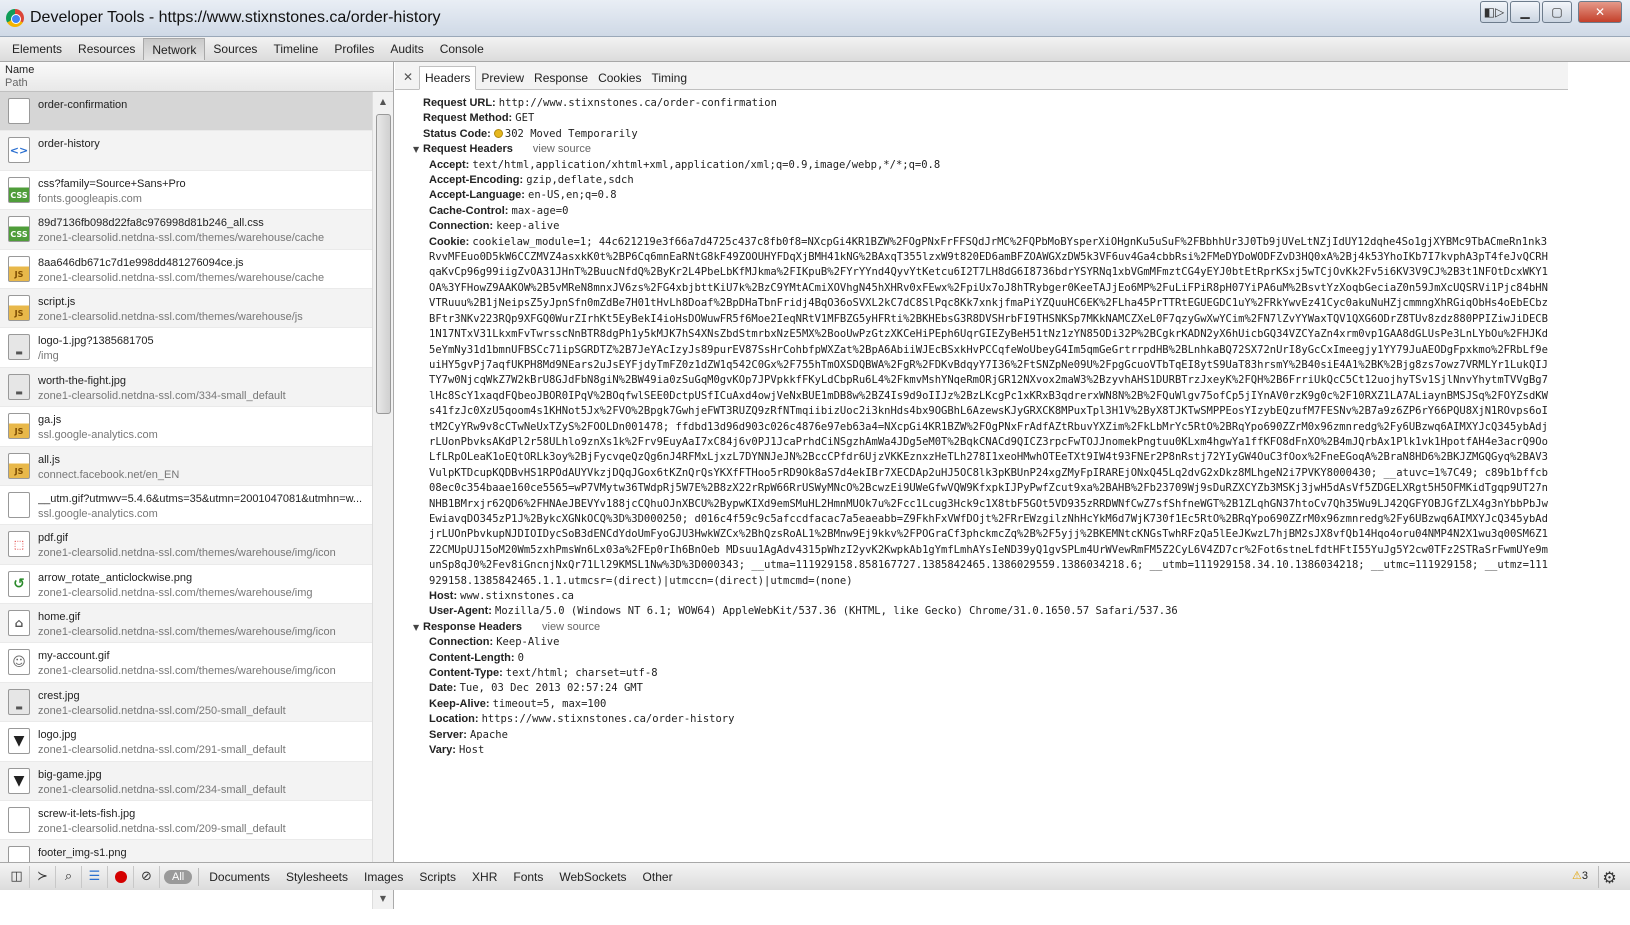  Describe the element at coordinates (525, 118) in the screenshot. I see `request-method-value: GET` at that location.